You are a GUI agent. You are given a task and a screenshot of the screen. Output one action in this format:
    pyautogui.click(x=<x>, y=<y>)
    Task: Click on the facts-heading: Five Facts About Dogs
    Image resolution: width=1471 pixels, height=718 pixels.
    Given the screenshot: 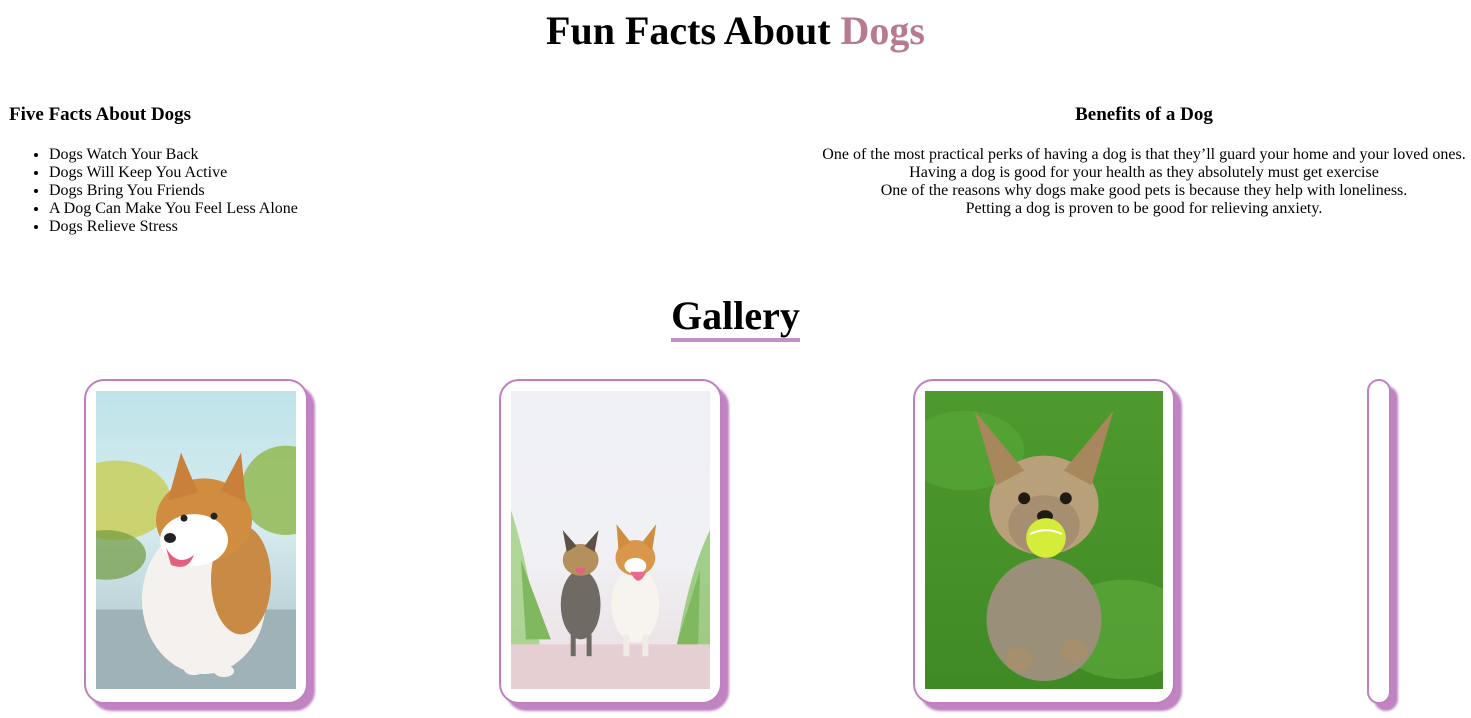 What is the action you would take?
    pyautogui.click(x=100, y=114)
    